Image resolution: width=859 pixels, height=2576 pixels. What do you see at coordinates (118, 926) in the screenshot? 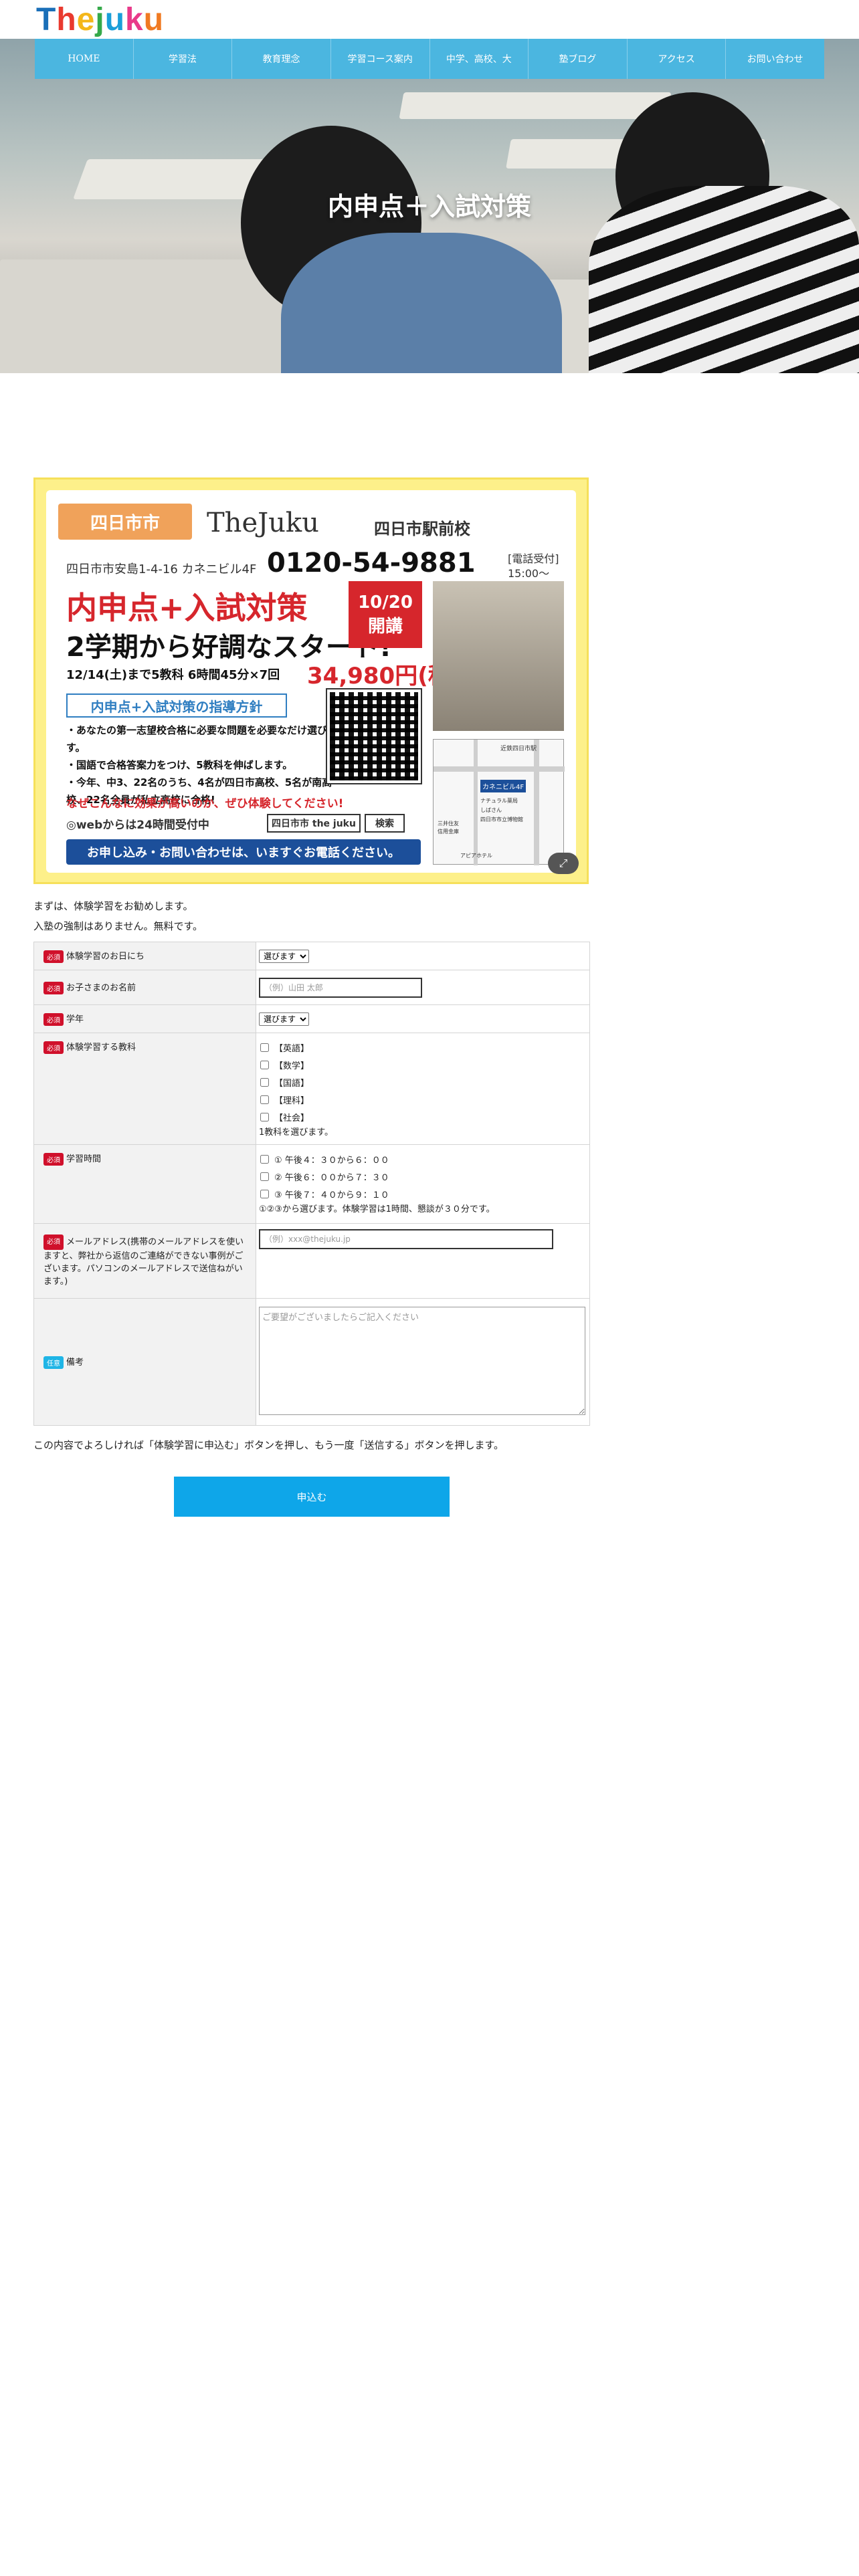
I see `intro-line: 入塾の強制はありません。無料です。` at bounding box center [118, 926].